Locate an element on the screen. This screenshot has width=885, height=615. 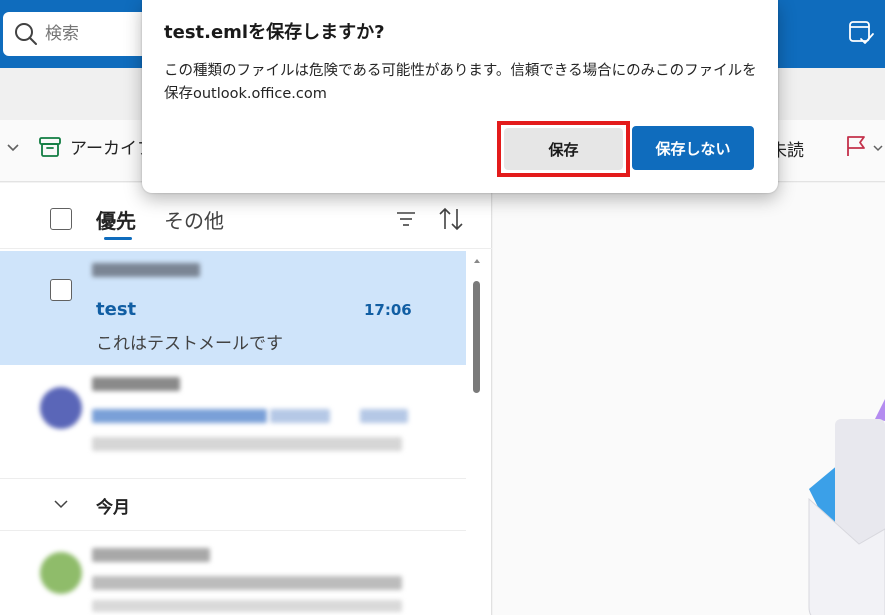
scrollbar is located at coordinates (477, 433).